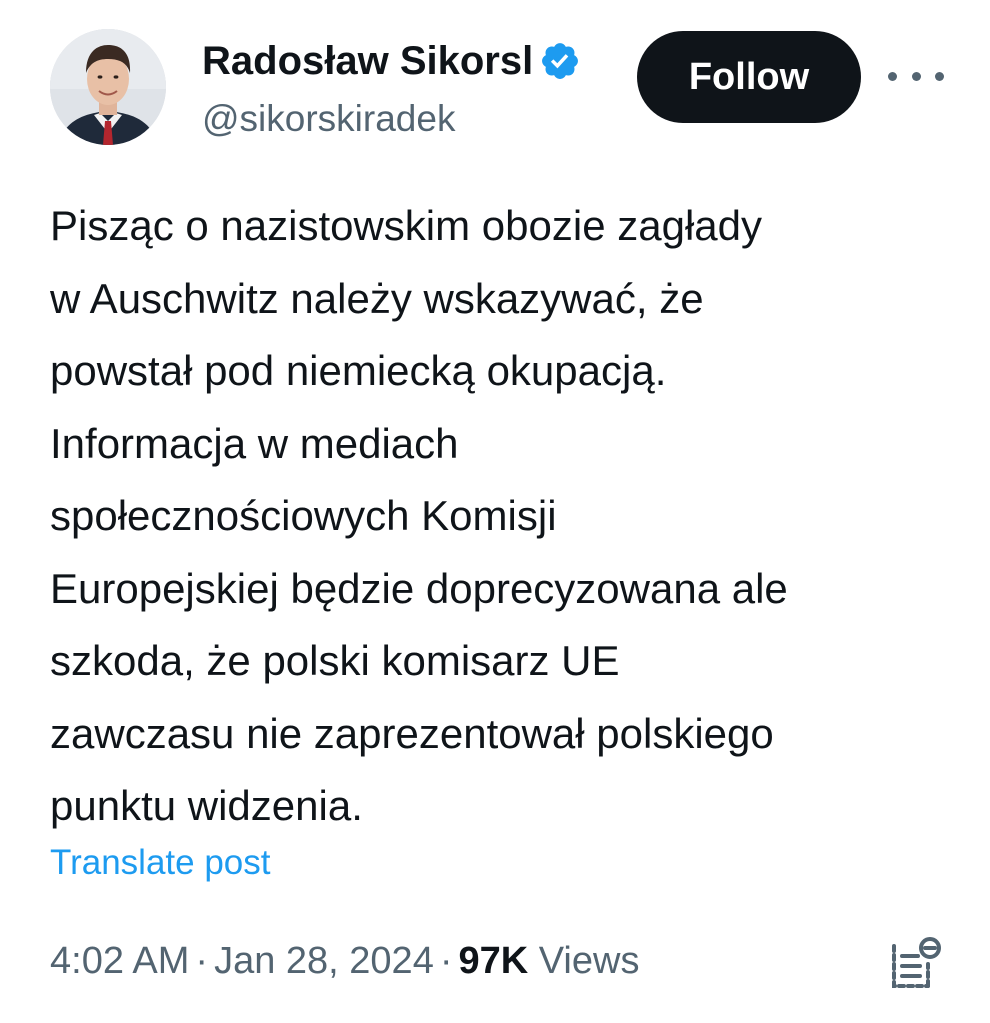 The width and height of the screenshot is (990, 1023). I want to click on more-options-icon, so click(916, 76).